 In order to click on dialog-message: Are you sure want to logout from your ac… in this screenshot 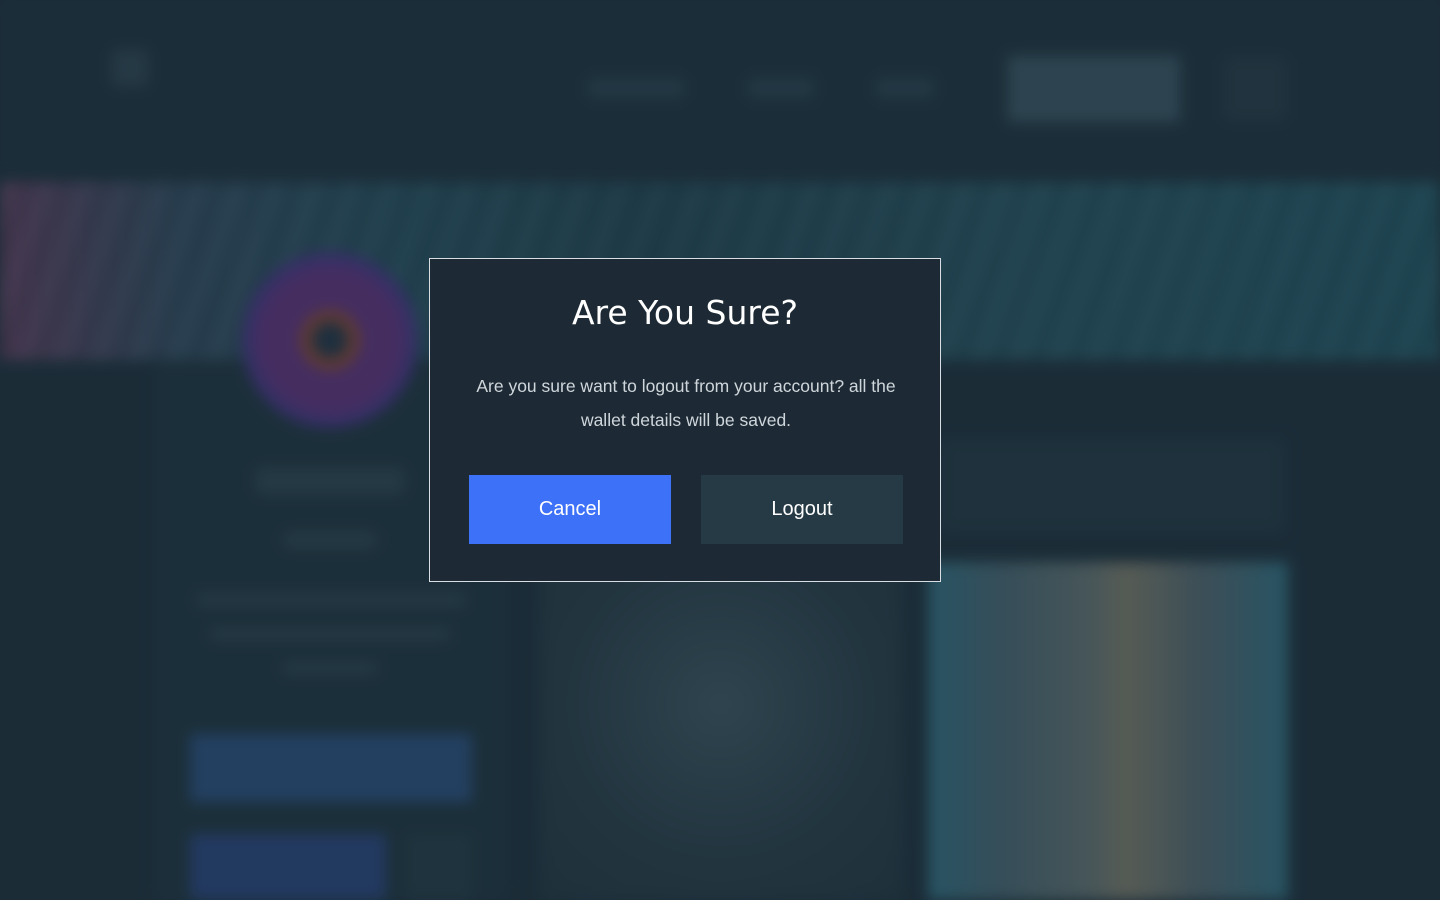, I will do `click(686, 403)`.